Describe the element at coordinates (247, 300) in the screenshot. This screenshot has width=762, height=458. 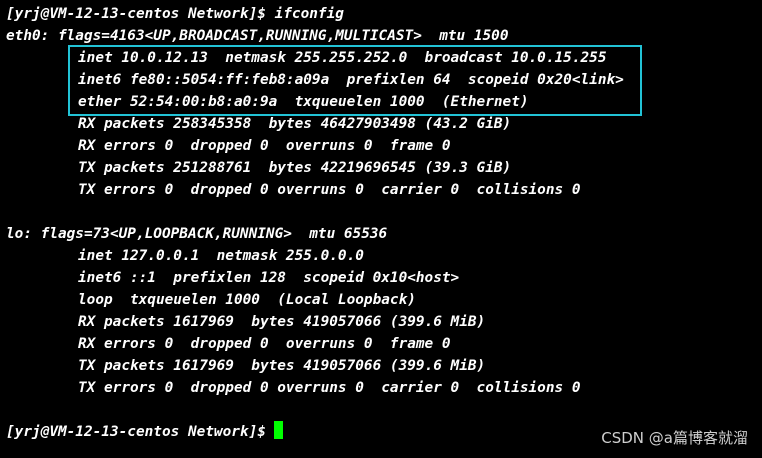
I see `lo-loop-line: loop txqueuelen 1000 (Local Loopback)` at that location.